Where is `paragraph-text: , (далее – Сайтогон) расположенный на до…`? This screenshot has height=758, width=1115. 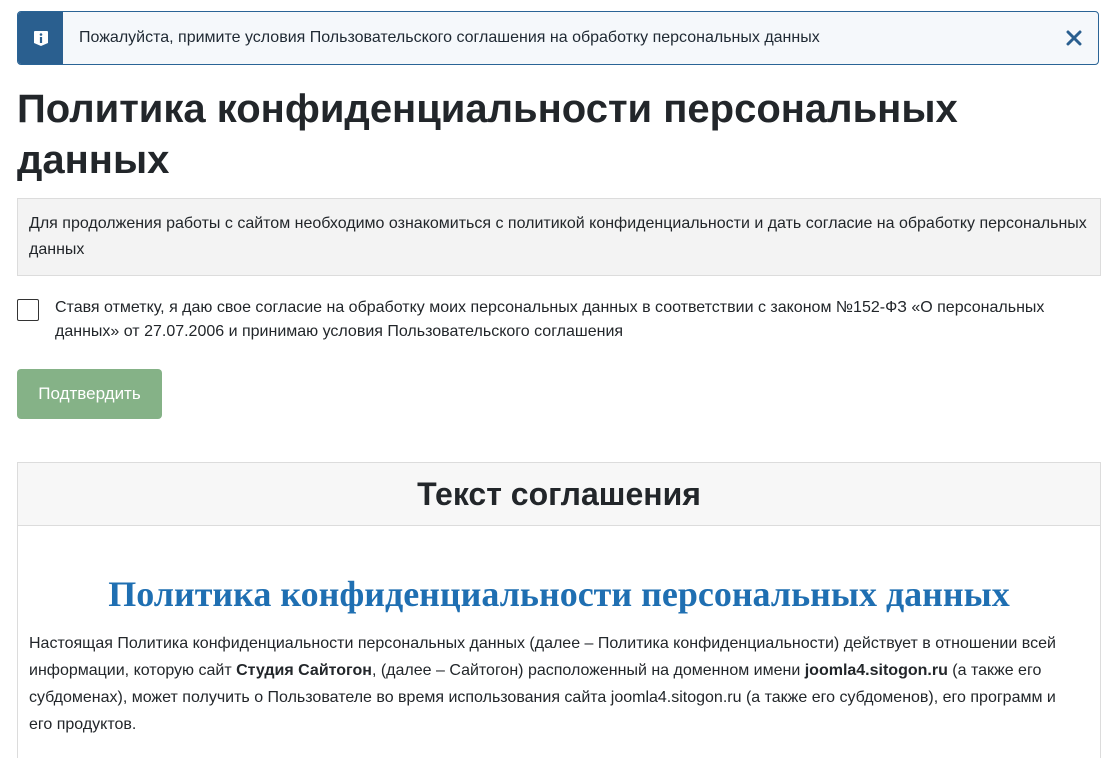
paragraph-text: , (далее – Сайтогон) расположенный на до… is located at coordinates (588, 670).